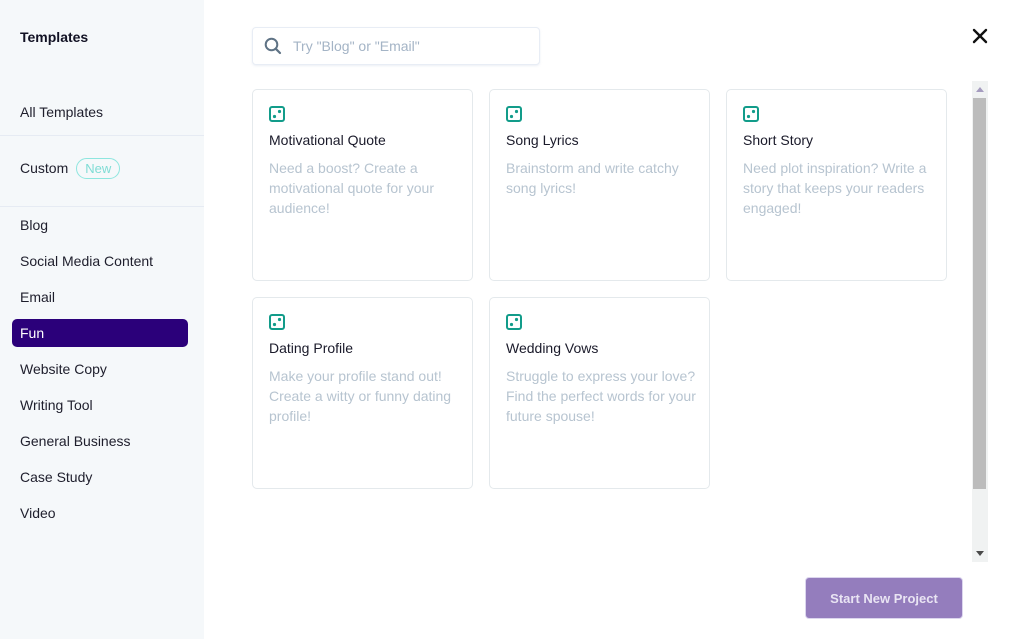 The image size is (1018, 639). What do you see at coordinates (592, 178) in the screenshot?
I see `card-description: Brainstorm and write catchy song lyrics!` at bounding box center [592, 178].